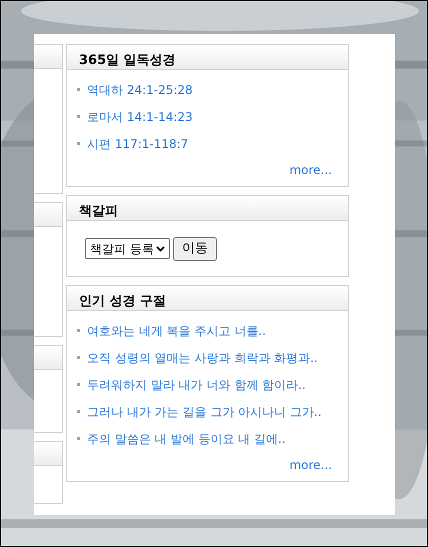 Image resolution: width=428 pixels, height=547 pixels. I want to click on bookmark-select: 책갈피 등록, so click(127, 248).